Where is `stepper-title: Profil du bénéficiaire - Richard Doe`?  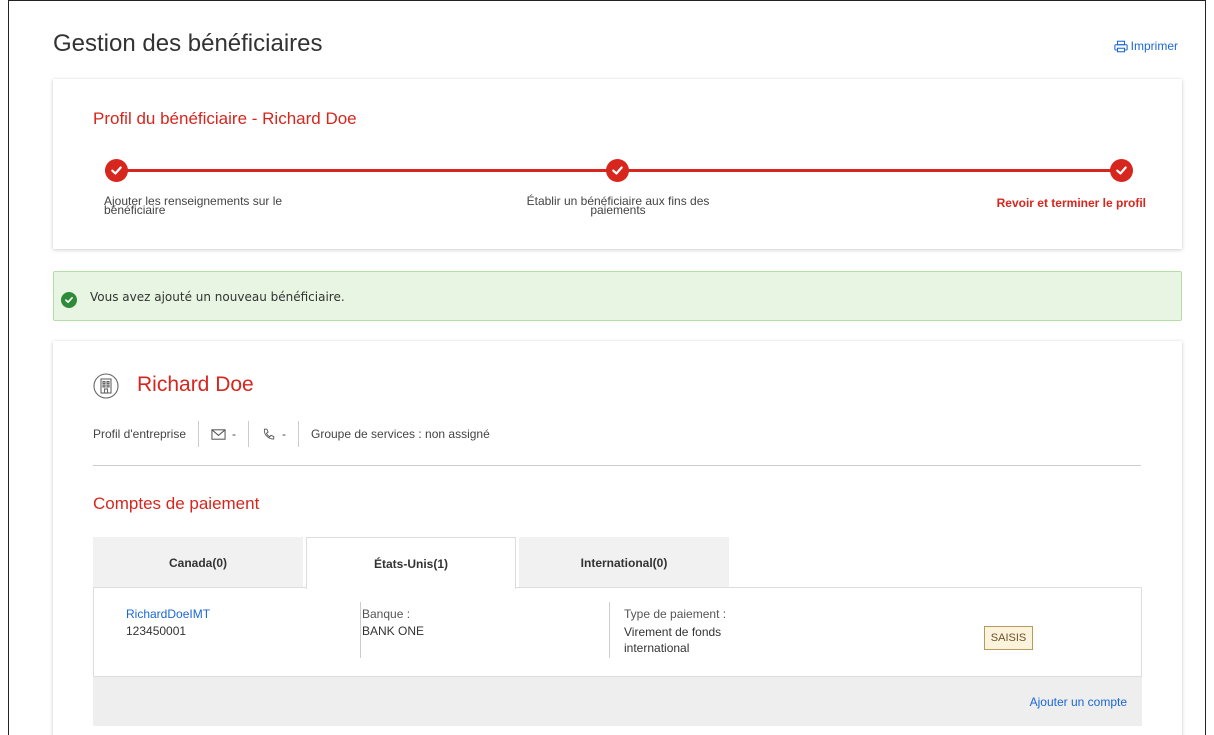 stepper-title: Profil du bénéficiaire - Richard Doe is located at coordinates (225, 118).